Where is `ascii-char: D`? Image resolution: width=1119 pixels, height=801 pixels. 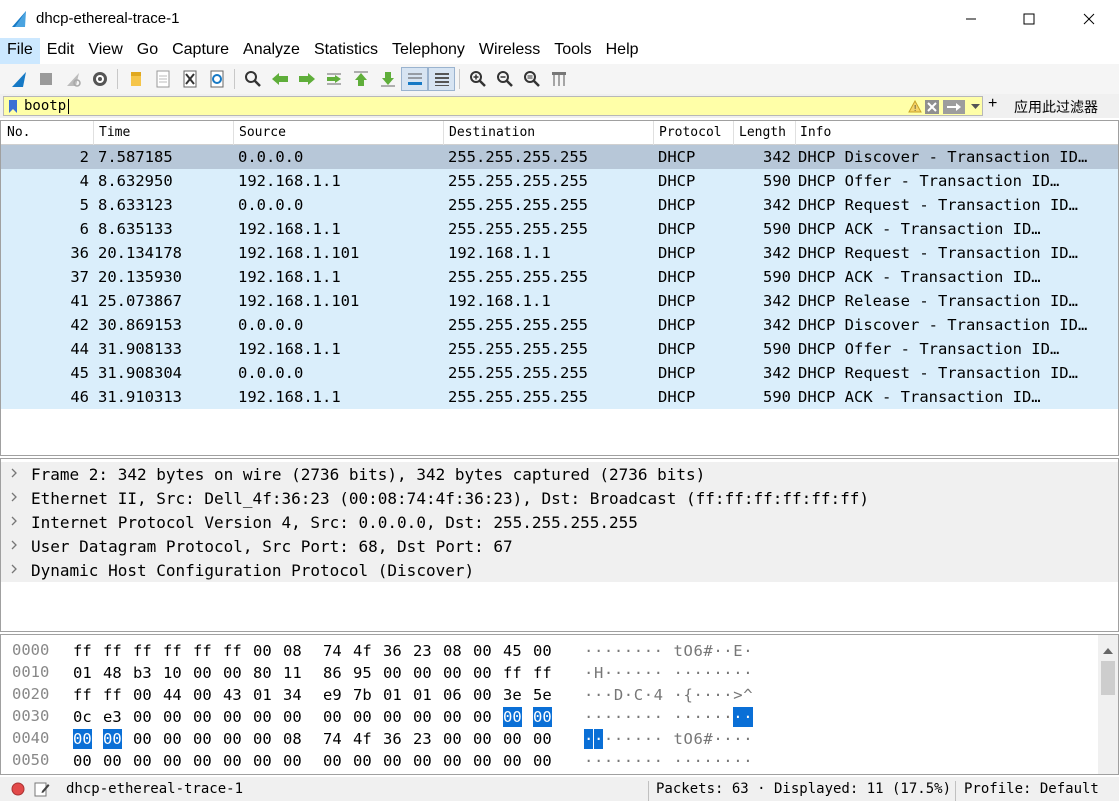 ascii-char: D is located at coordinates (618, 695).